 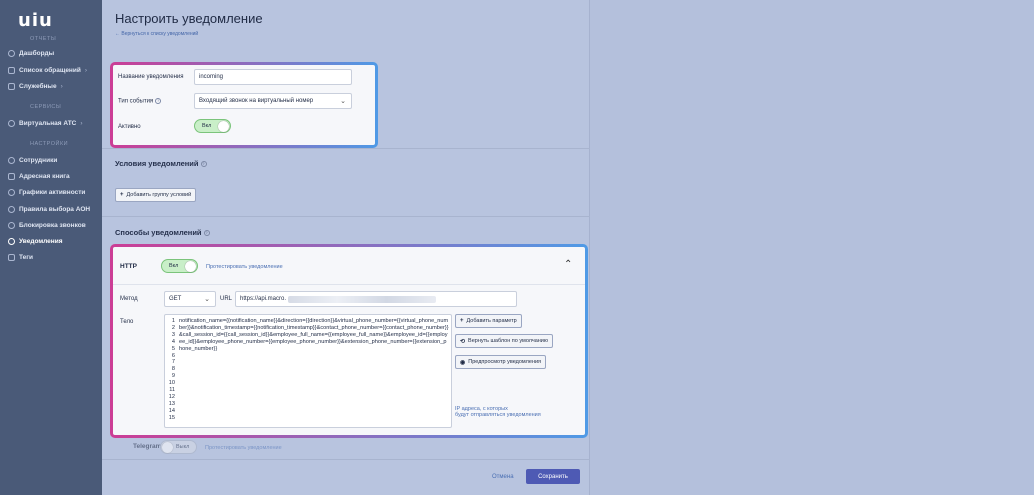 I want to click on sidebar-item-aon-rules: Правила выбора АОН, so click(x=53, y=209).